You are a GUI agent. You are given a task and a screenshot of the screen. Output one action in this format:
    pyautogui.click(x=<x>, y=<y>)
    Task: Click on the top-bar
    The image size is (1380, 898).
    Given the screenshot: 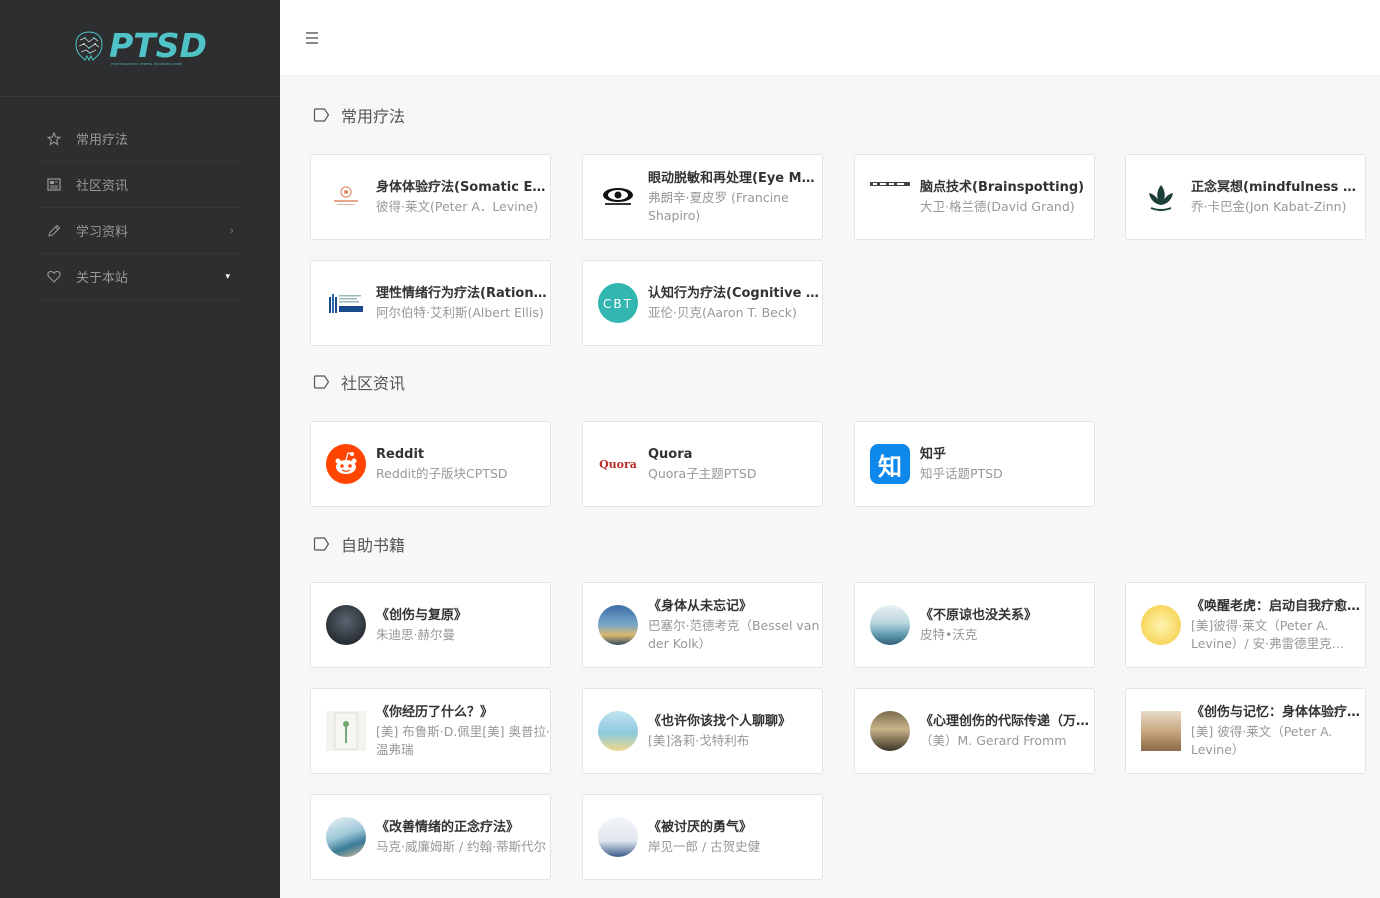 What is the action you would take?
    pyautogui.click(x=830, y=38)
    